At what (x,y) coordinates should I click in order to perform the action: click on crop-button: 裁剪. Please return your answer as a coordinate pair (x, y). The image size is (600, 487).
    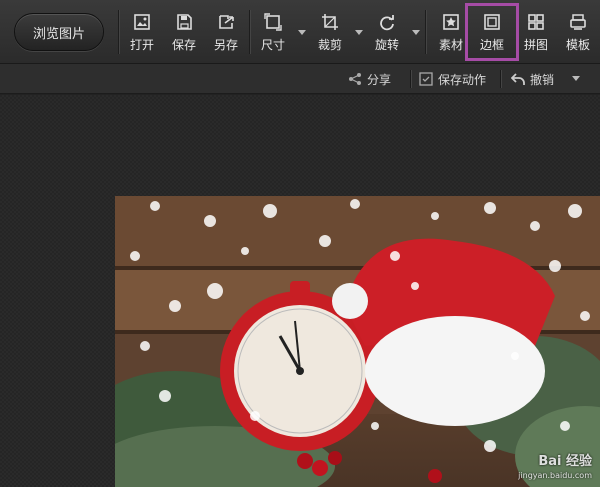
    Looking at the image, I should click on (330, 32).